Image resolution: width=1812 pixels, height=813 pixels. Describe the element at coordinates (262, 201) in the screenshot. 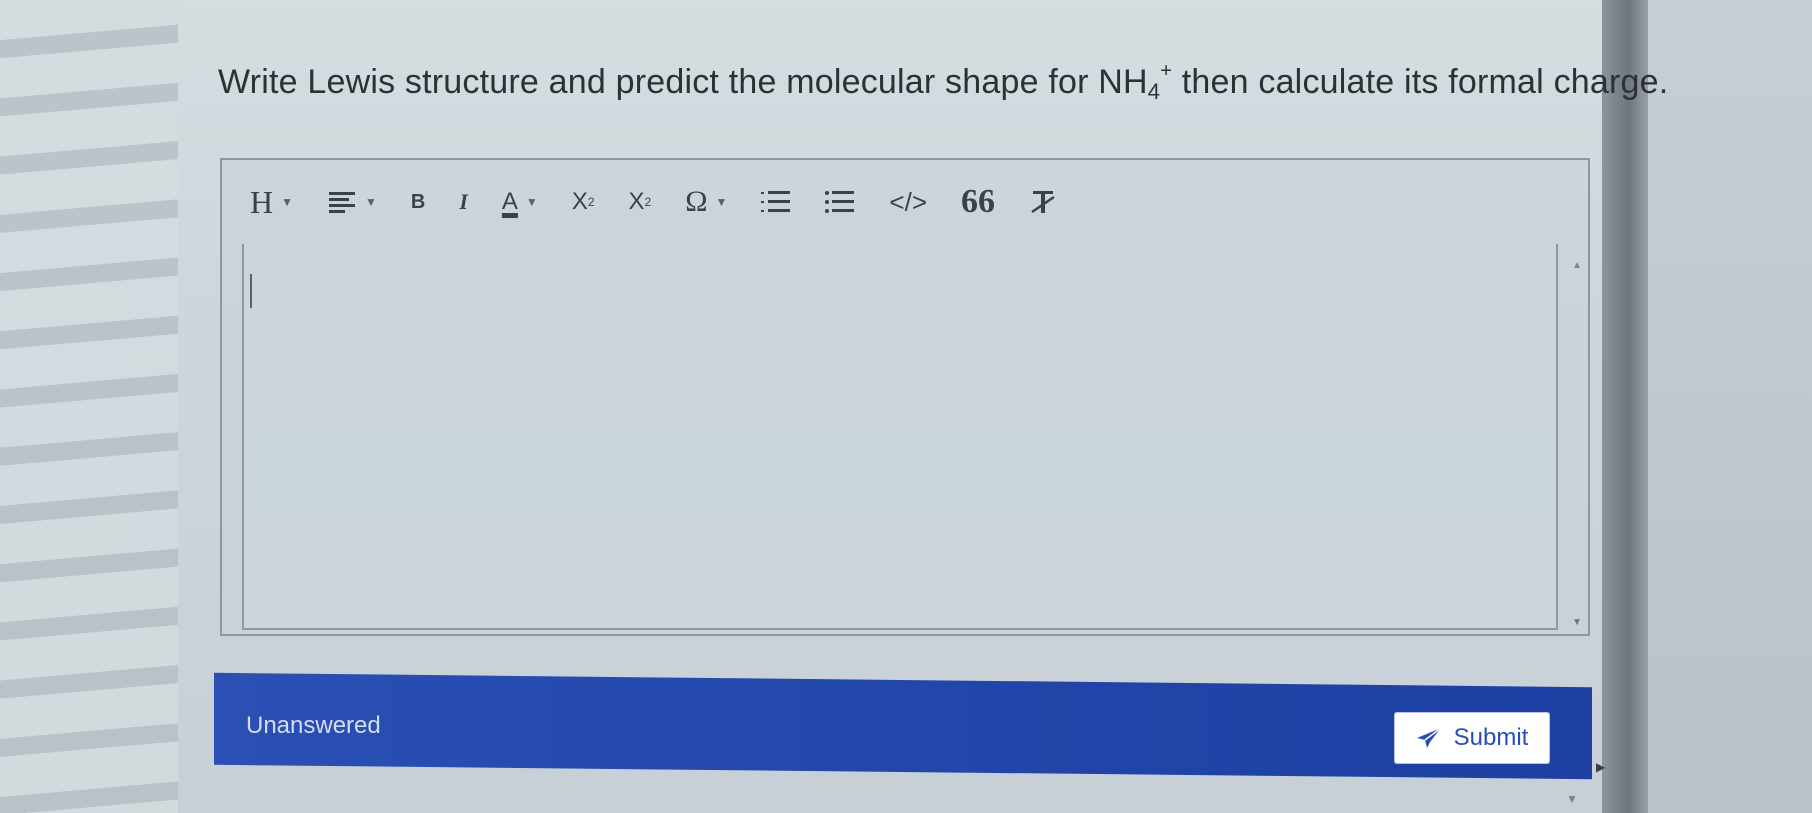

I see `heading-label: H` at that location.